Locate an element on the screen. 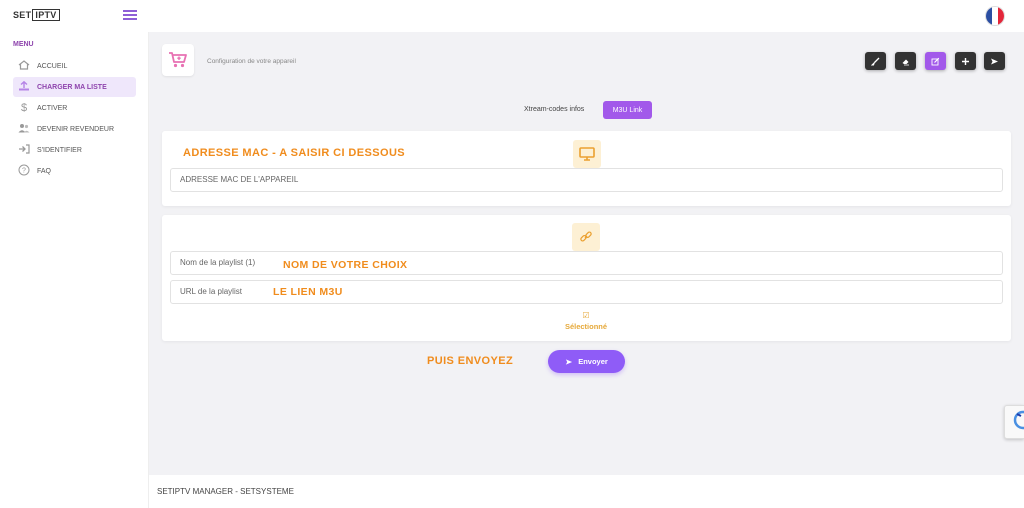  page-subtitle: Configuration de votre appareil is located at coordinates (251, 61).